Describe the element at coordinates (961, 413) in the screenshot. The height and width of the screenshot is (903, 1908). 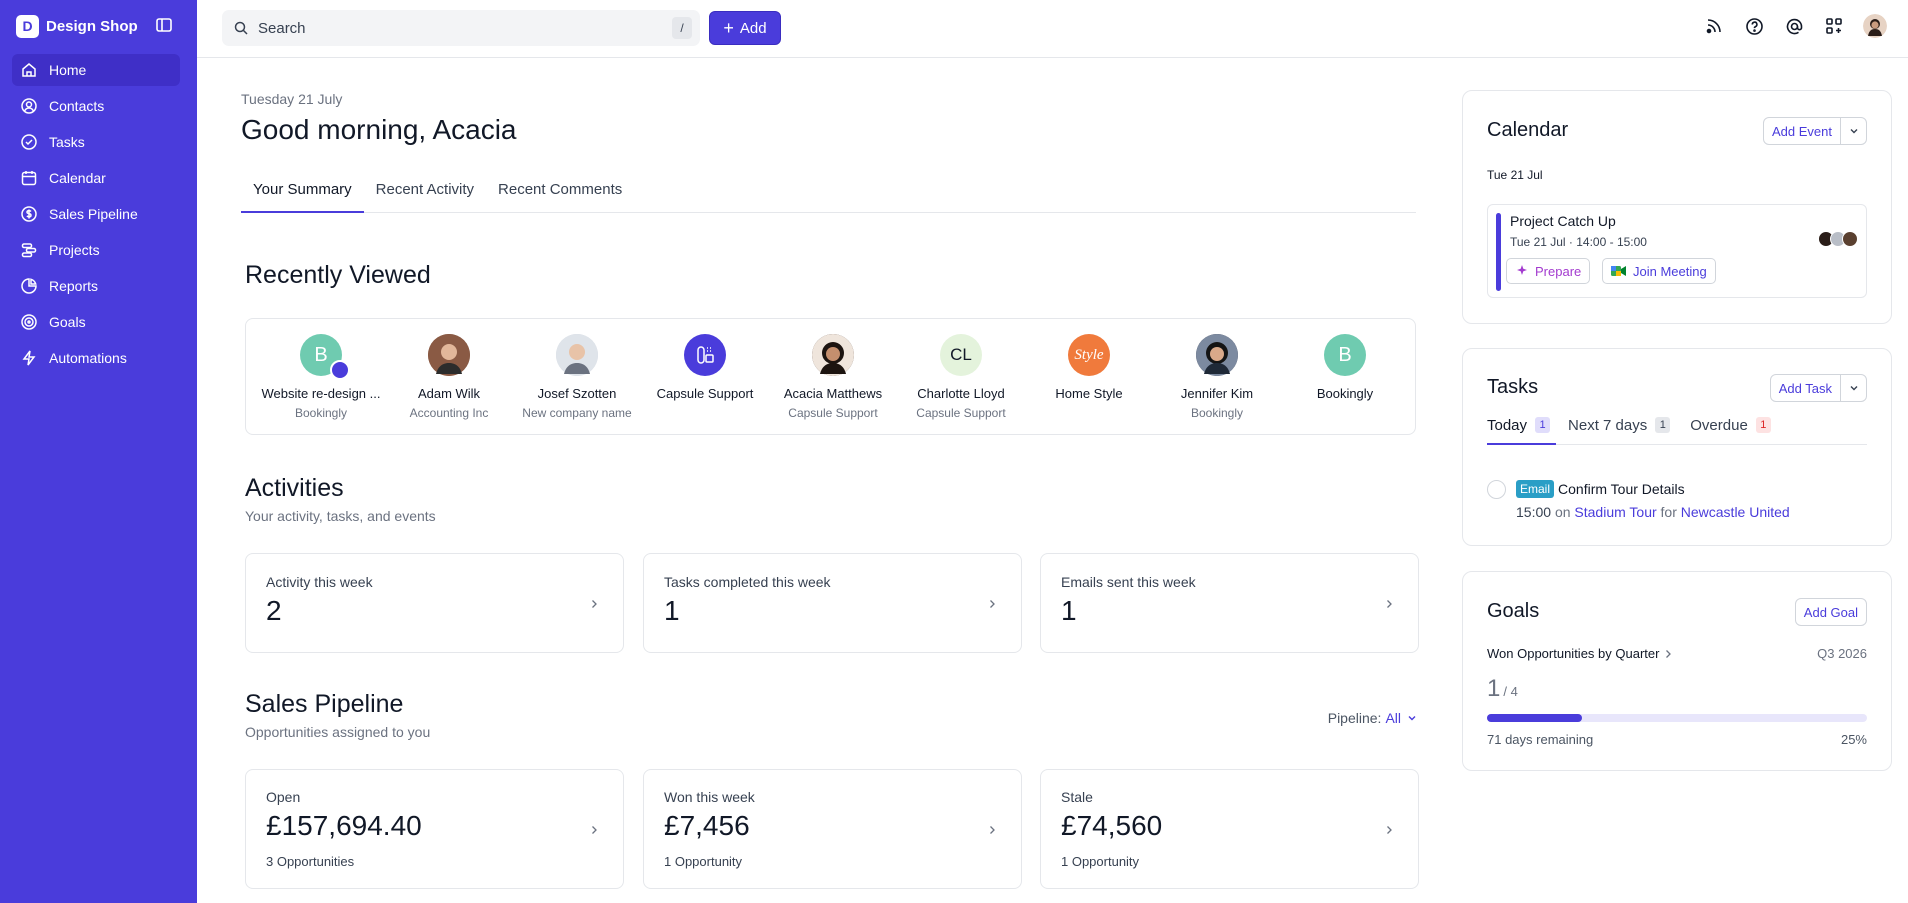
I see `recent-item-sub: Capsule Support` at that location.